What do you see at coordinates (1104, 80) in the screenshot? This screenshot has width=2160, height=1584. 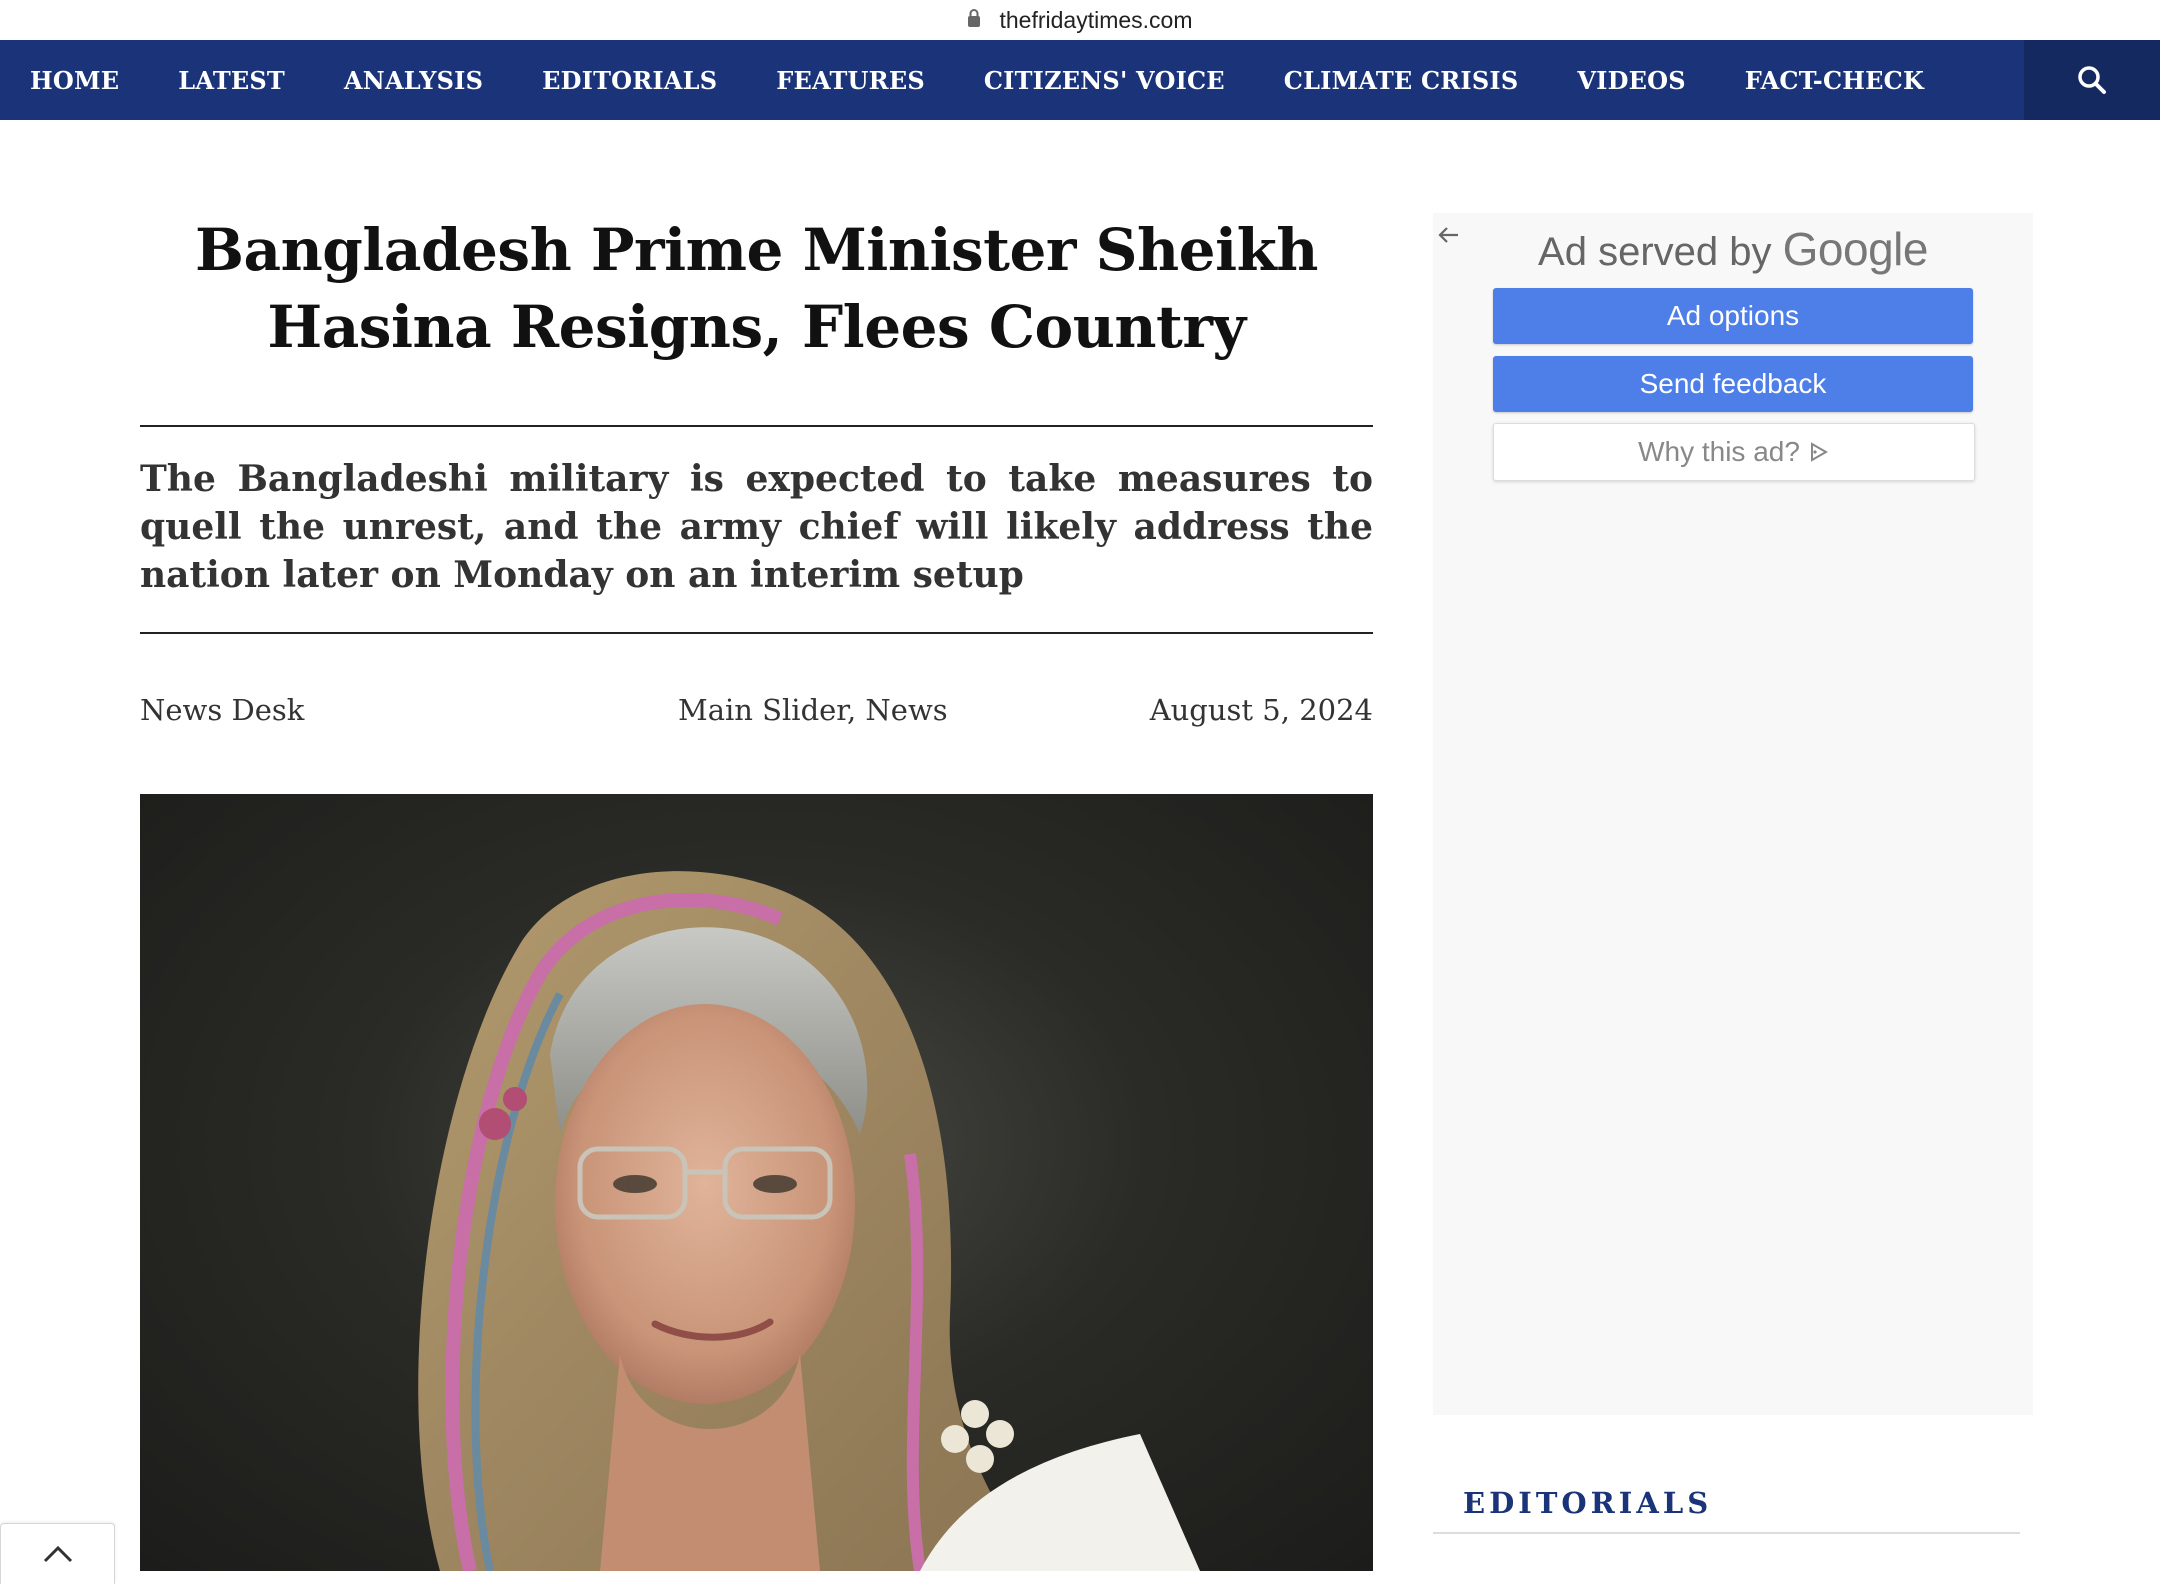 I see `nav-item-citizens-voice: CITIZENS' VOICE` at bounding box center [1104, 80].